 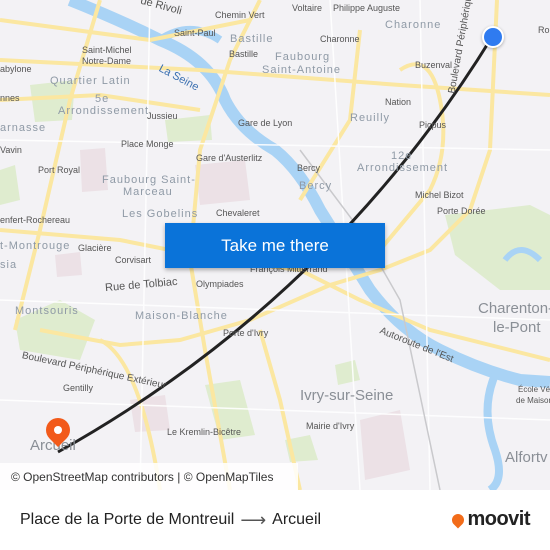 I want to click on map-label: Michel Bizot, so click(x=439, y=195).